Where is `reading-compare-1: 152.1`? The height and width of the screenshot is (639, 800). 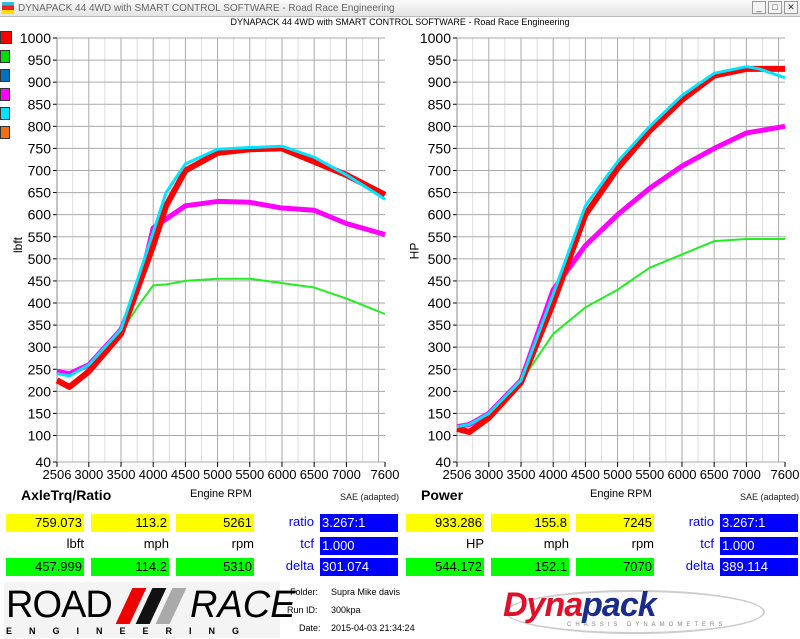 reading-compare-1: 152.1 is located at coordinates (530, 567).